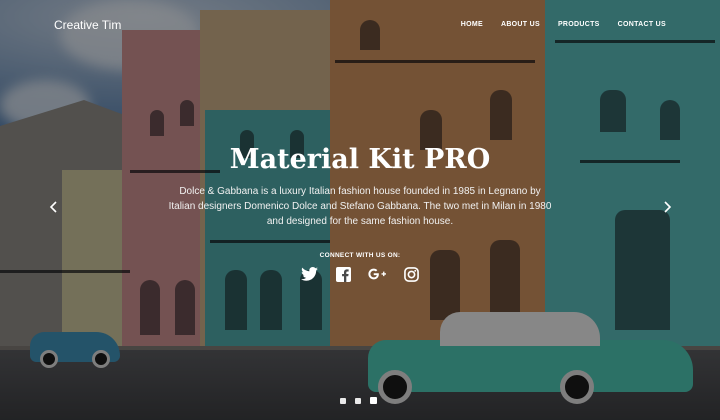 The height and width of the screenshot is (420, 720). Describe the element at coordinates (377, 274) in the screenshot. I see `google-plus-icon` at that location.